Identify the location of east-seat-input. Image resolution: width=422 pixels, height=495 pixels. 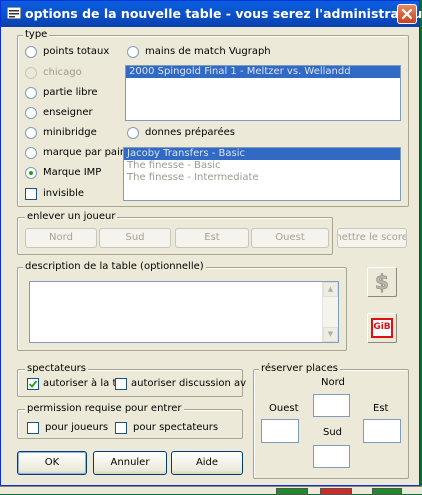
(382, 431).